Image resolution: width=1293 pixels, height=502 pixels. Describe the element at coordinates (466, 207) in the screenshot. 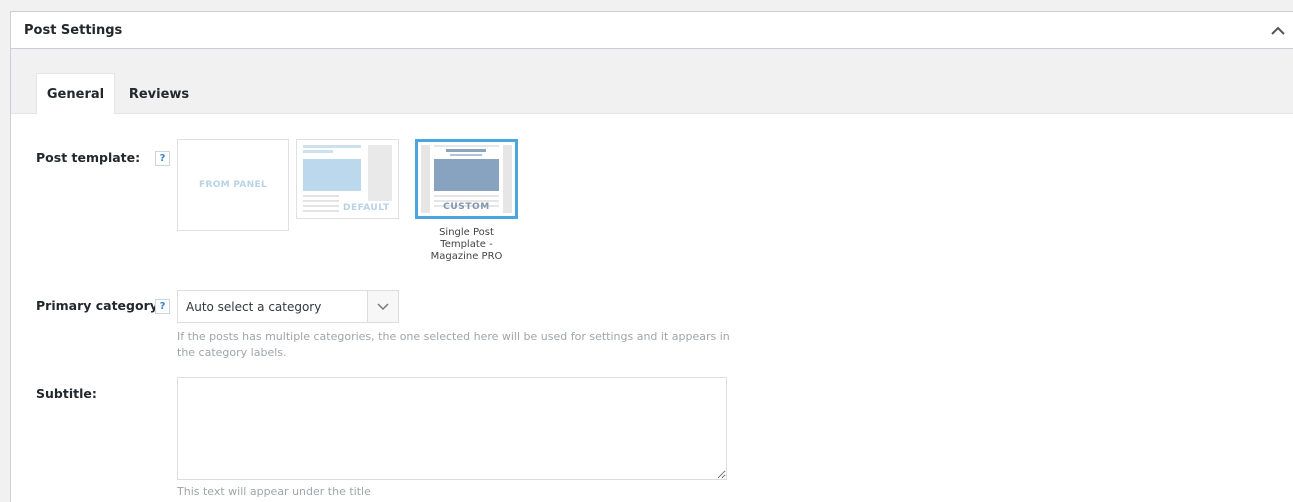

I see `template-custom-label: CUSTOM` at that location.